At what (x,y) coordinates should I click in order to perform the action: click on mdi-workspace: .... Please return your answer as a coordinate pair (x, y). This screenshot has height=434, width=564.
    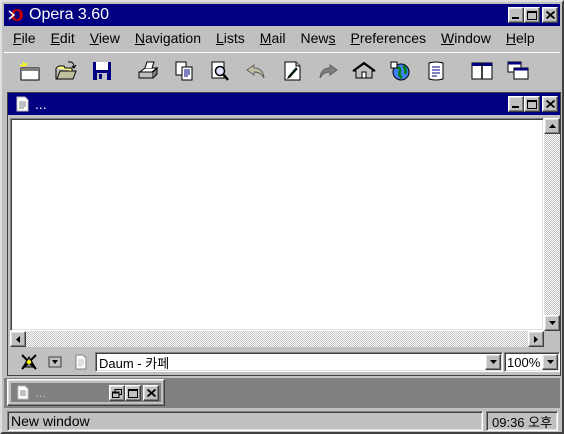
    Looking at the image, I should click on (282, 393).